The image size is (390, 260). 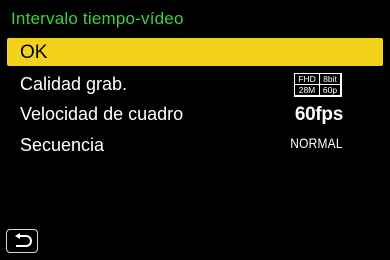 I want to click on ok-label: OK, so click(x=34, y=52).